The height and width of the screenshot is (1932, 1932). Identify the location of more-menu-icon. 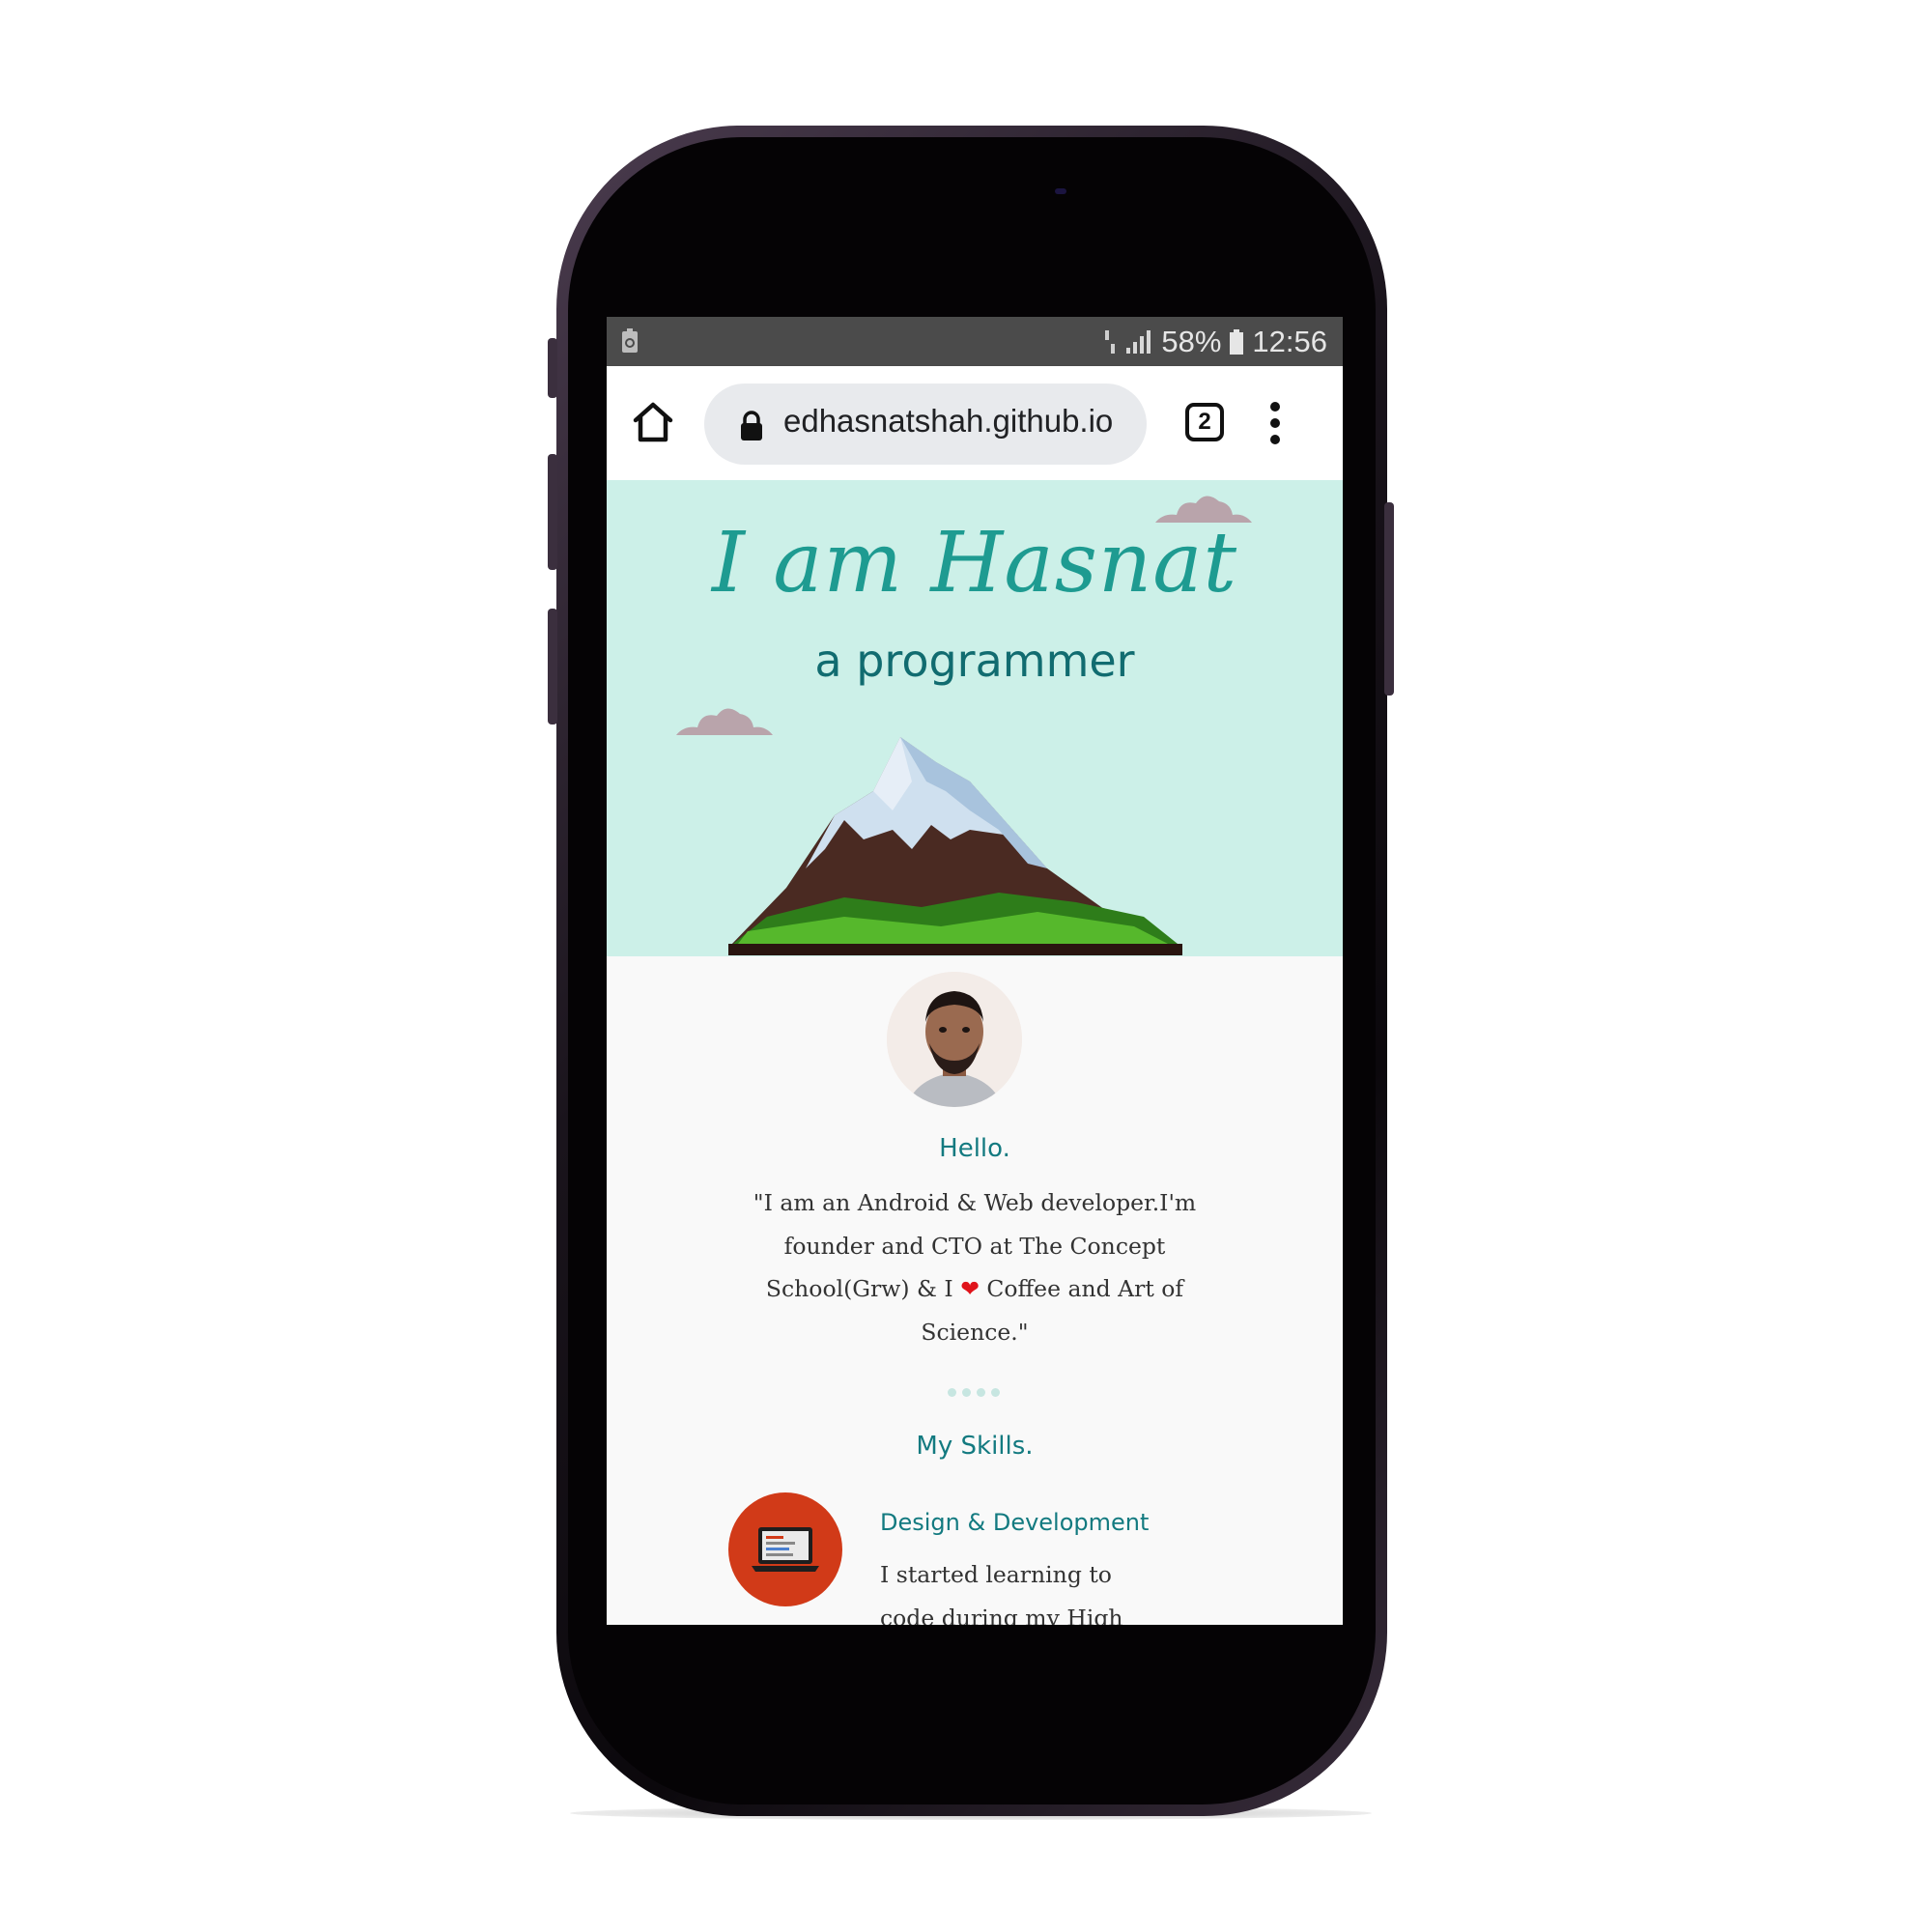
(1275, 423).